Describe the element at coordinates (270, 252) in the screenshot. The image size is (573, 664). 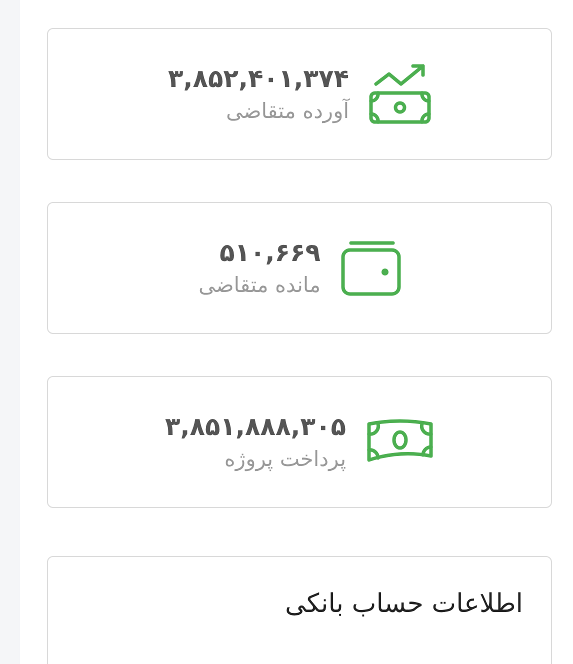
I see `stat-value: ۵۱۰,۶۶۹` at that location.